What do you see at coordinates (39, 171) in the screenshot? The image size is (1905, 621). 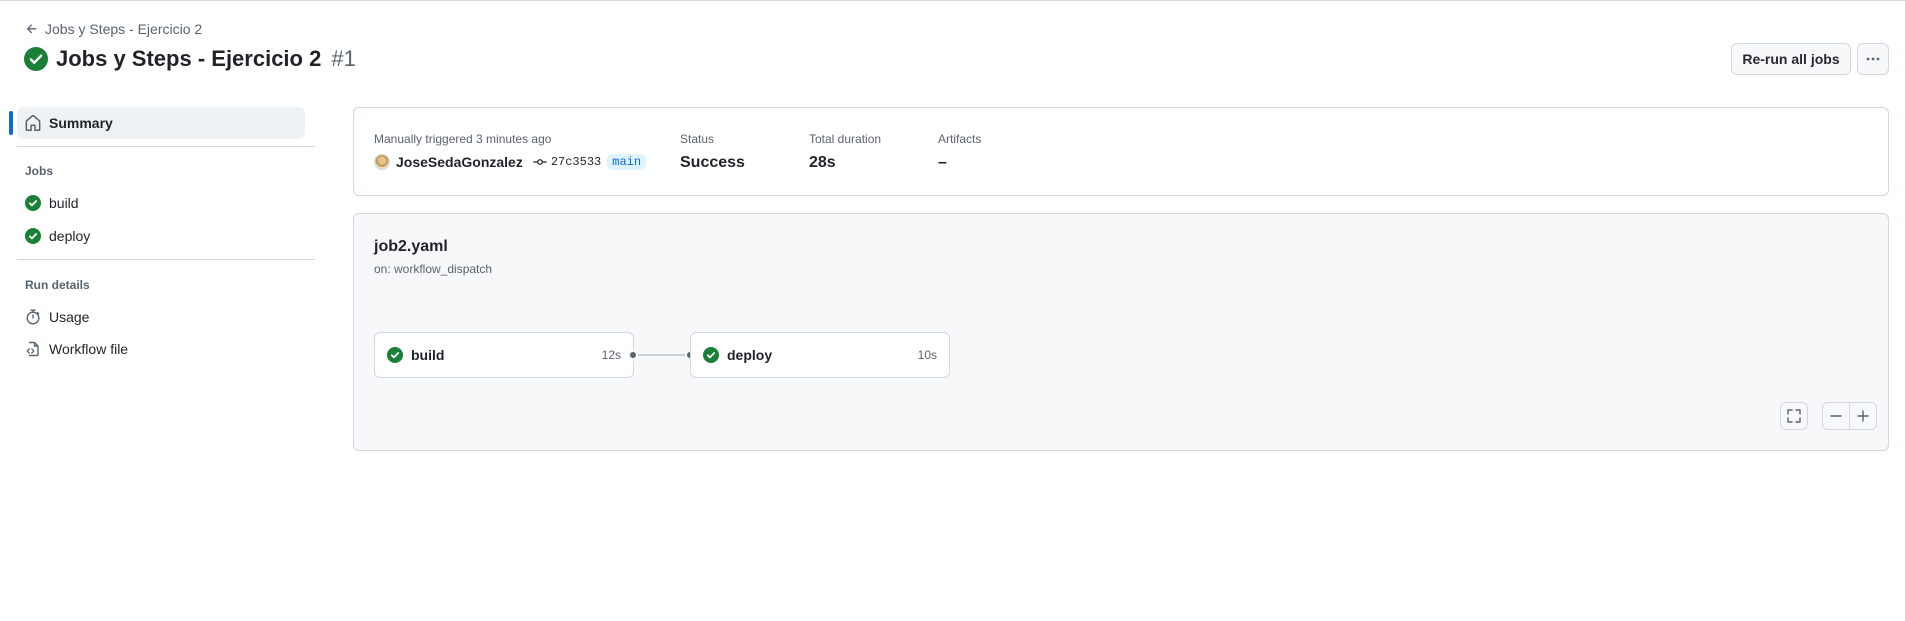 I see `jobs-heading: Jobs` at bounding box center [39, 171].